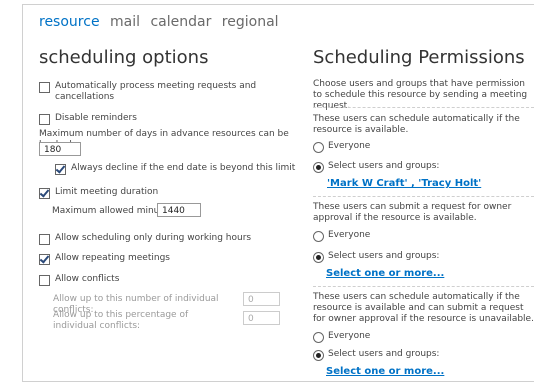 This screenshot has width=534, height=382. I want to click on section1-select-label: Select users and groups:, so click(384, 166).